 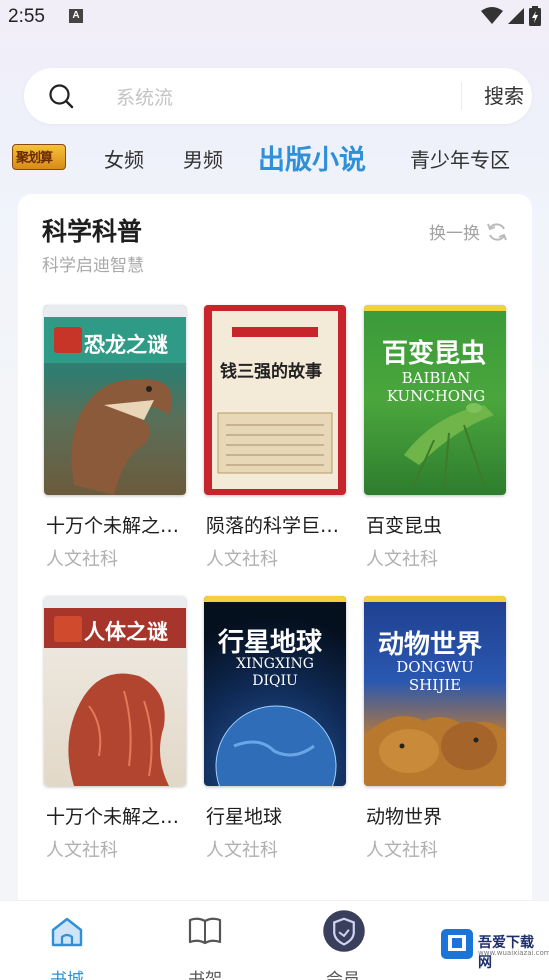 I want to click on book-title: 十万个未解之谜·恐龙之谜, so click(x=117, y=526).